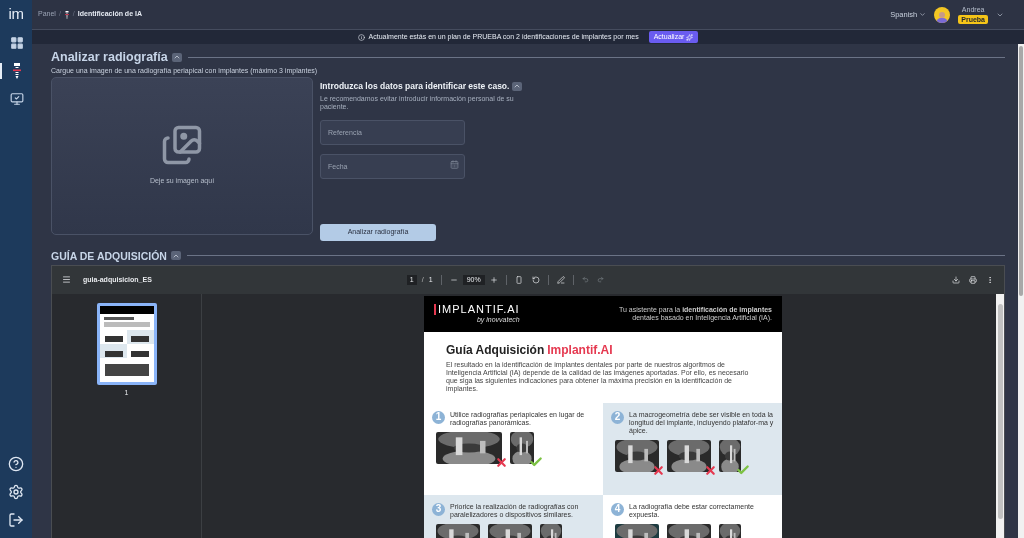  Describe the element at coordinates (560, 279) in the screenshot. I see `pen-icon` at that location.